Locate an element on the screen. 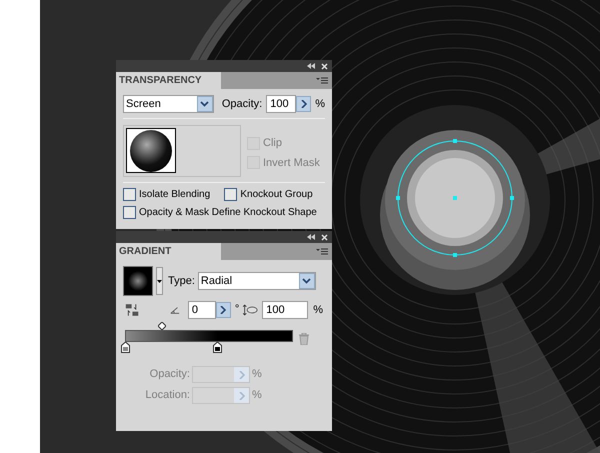  checkbox-label: Invert Mask is located at coordinates (291, 163).